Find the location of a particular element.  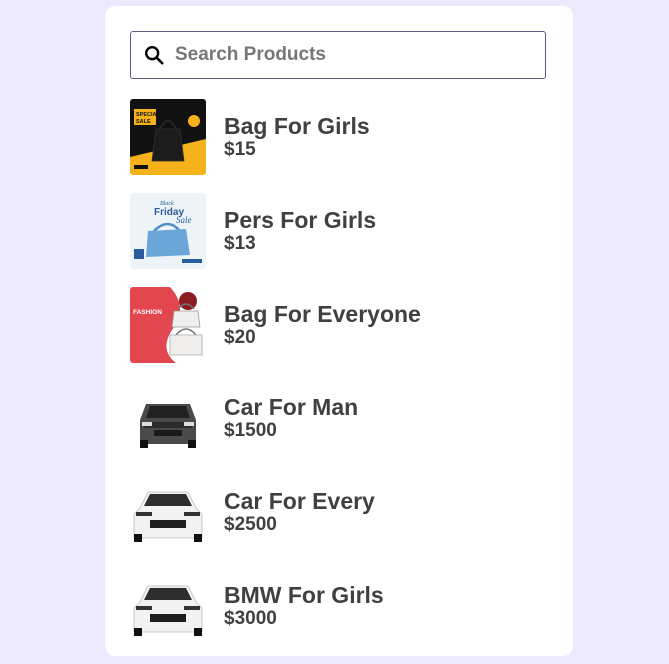

product-info: Car For Man $1500 is located at coordinates (291, 418).